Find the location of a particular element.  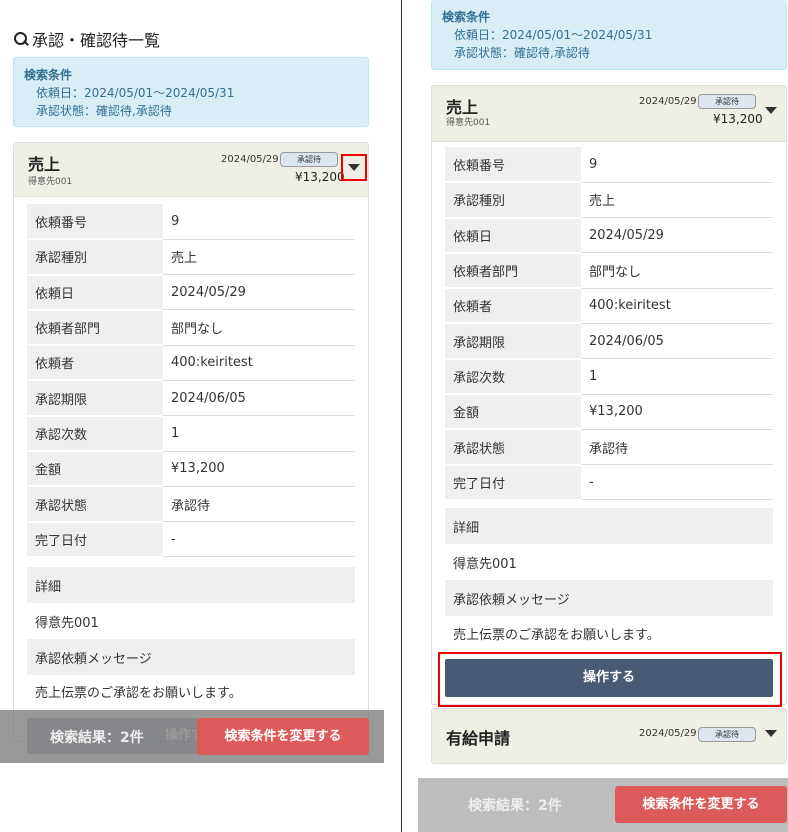

card-title: 有給申請 is located at coordinates (478, 738).